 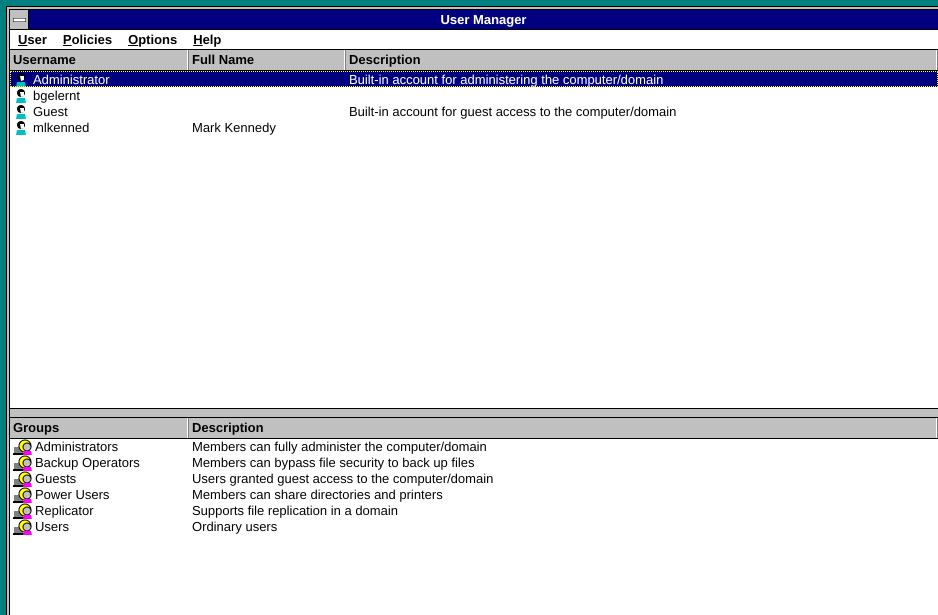 I want to click on column-header: Groups, so click(x=99, y=428).